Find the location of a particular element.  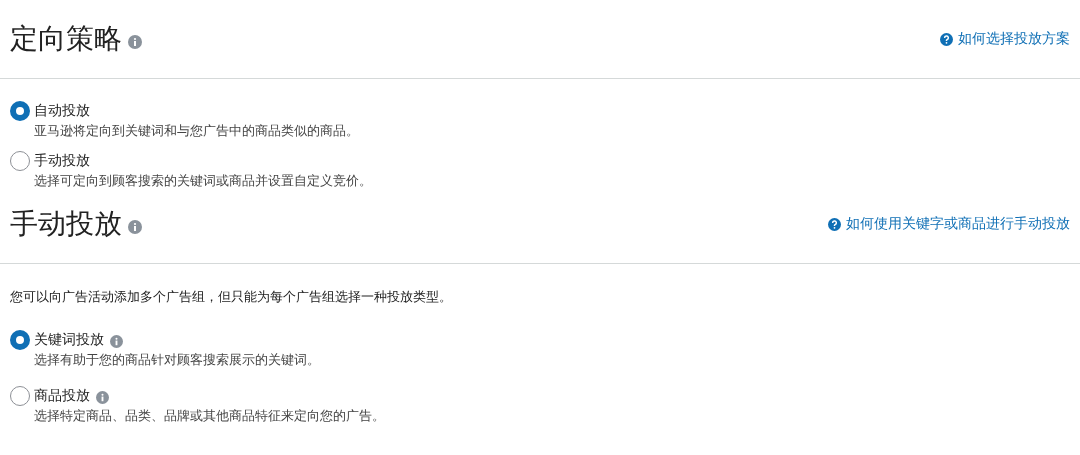

option-label: 关键词投放 is located at coordinates (69, 340).